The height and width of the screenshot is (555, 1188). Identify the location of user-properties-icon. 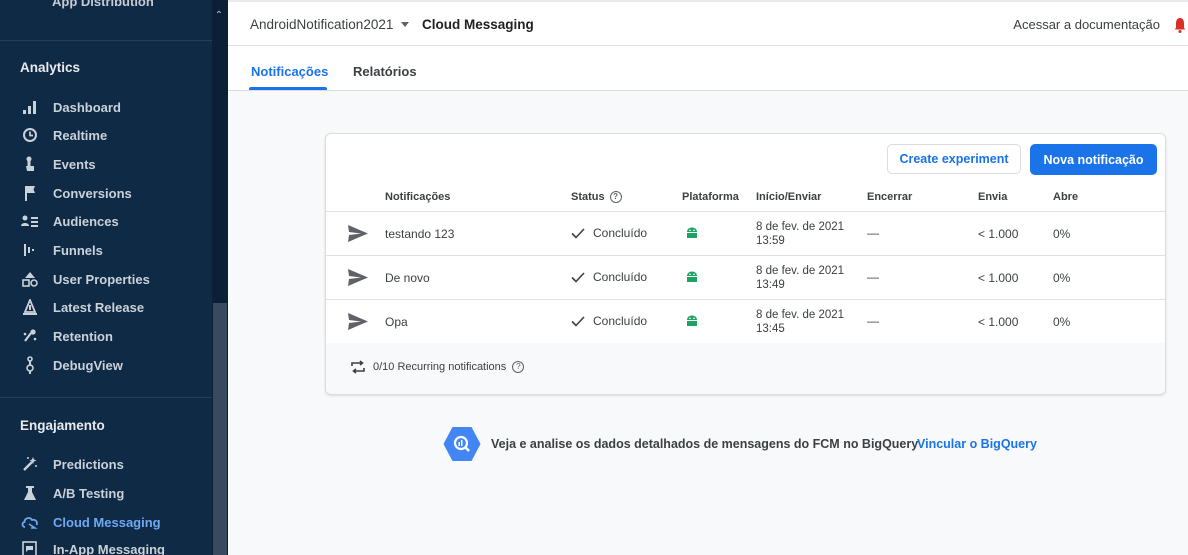
(30, 279).